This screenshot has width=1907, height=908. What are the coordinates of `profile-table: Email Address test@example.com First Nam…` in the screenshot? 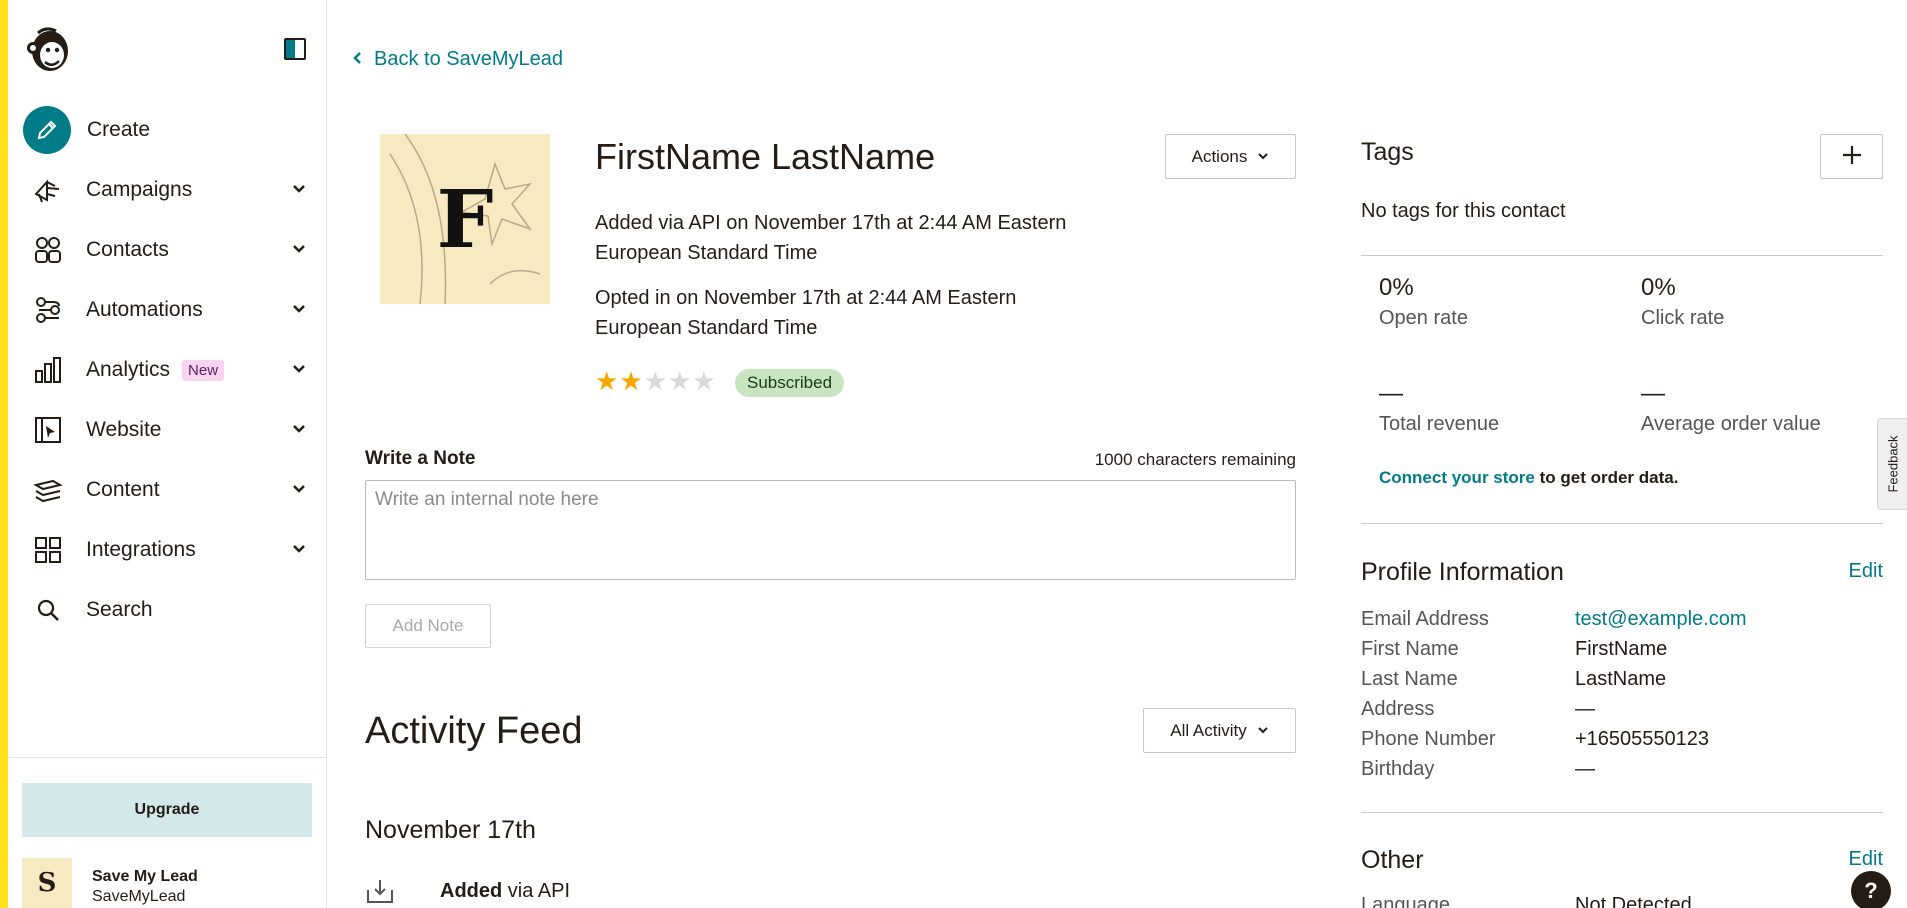 It's located at (1553, 694).